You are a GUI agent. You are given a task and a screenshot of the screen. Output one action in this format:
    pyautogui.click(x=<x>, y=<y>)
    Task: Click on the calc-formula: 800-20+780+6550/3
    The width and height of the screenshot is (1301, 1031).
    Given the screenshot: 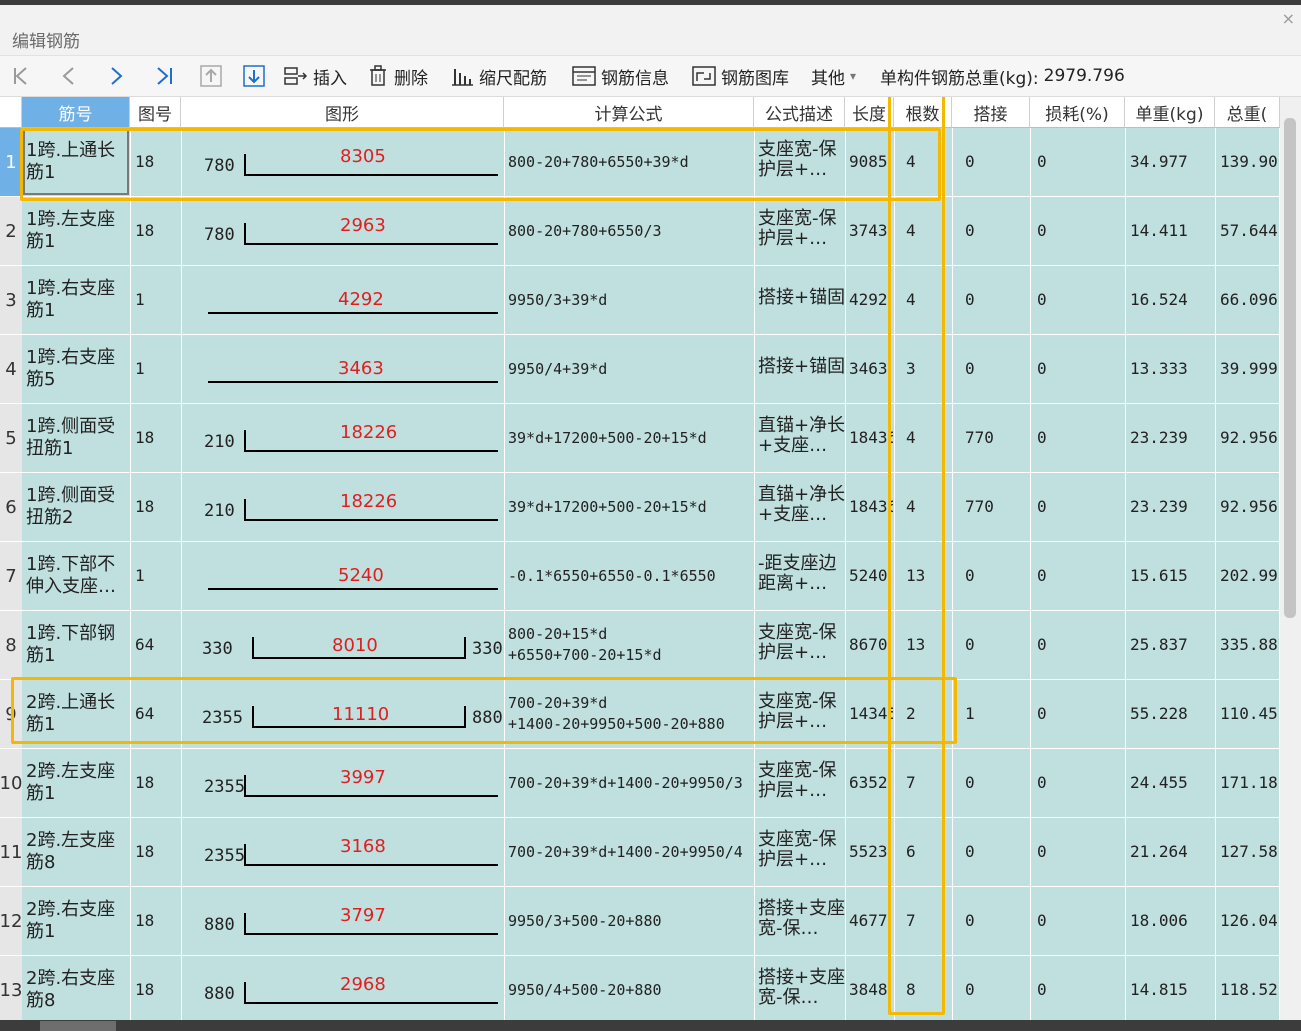 What is the action you would take?
    pyautogui.click(x=585, y=231)
    